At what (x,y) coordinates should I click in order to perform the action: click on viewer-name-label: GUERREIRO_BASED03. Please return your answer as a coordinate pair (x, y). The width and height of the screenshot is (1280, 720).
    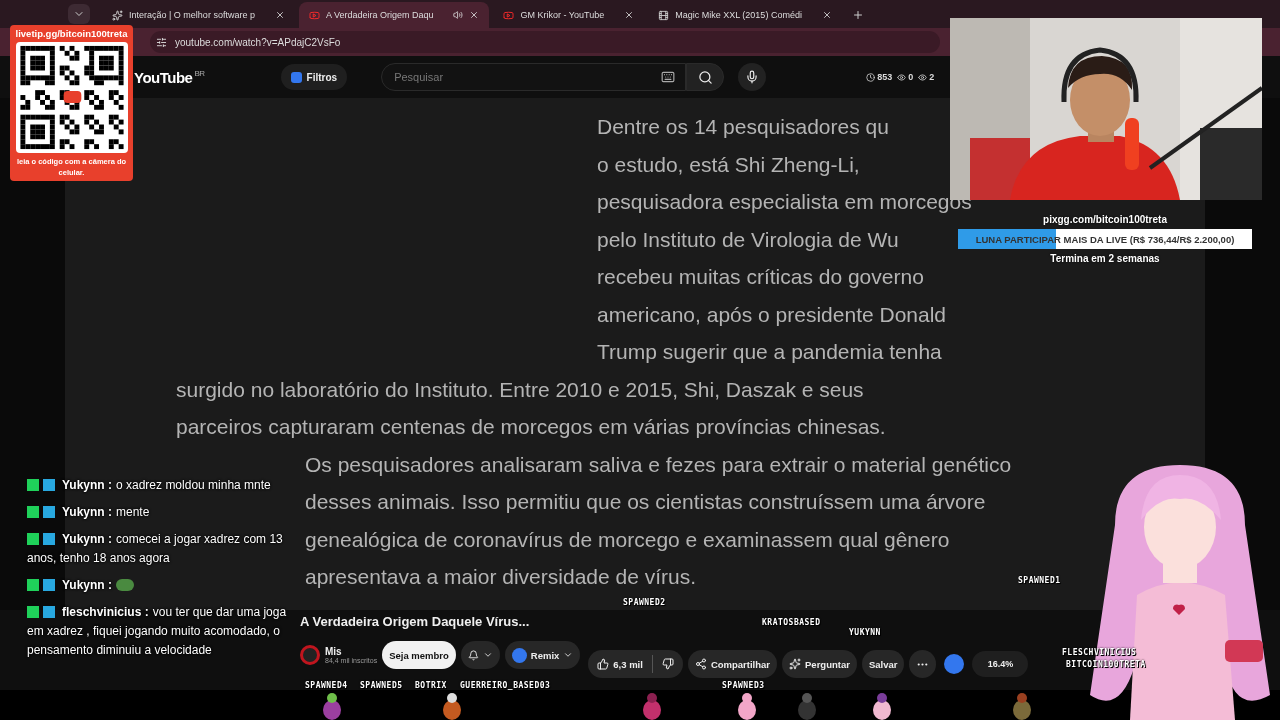
    Looking at the image, I should click on (505, 685).